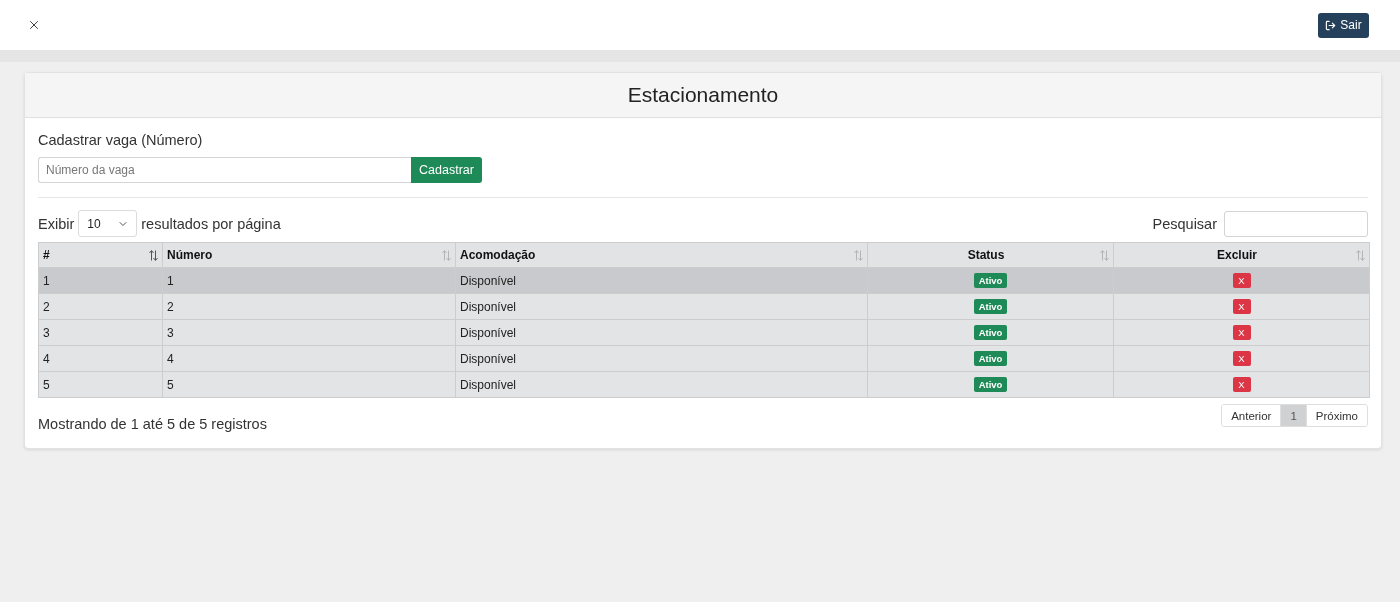 The image size is (1400, 602). What do you see at coordinates (211, 223) in the screenshot?
I see `per-page-label: resultados por página` at bounding box center [211, 223].